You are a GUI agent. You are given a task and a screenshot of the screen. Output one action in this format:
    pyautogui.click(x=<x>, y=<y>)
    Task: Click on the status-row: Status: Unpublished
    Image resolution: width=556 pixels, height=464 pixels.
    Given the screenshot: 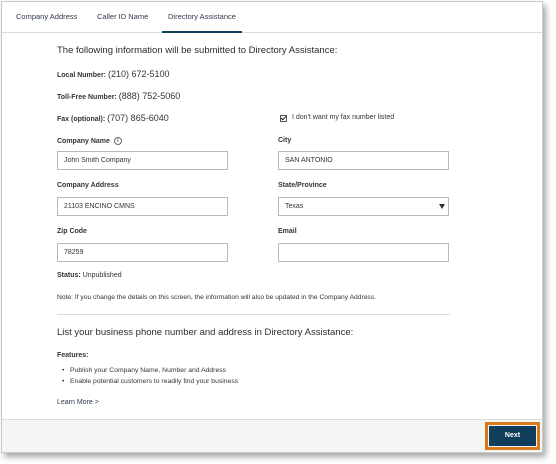 What is the action you would take?
    pyautogui.click(x=89, y=275)
    